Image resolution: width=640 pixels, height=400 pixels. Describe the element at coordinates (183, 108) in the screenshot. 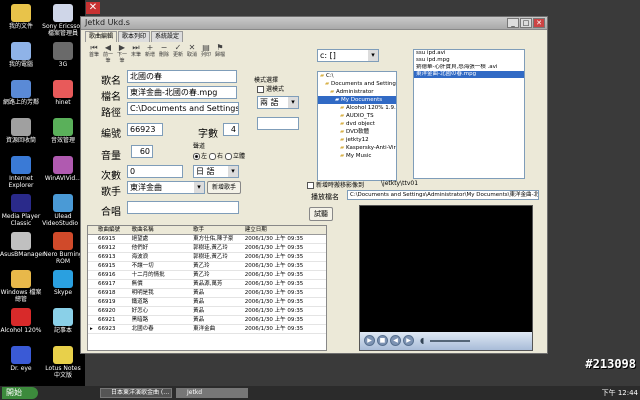

I see `path-field: C:\Documents and Settings\Ad` at that location.